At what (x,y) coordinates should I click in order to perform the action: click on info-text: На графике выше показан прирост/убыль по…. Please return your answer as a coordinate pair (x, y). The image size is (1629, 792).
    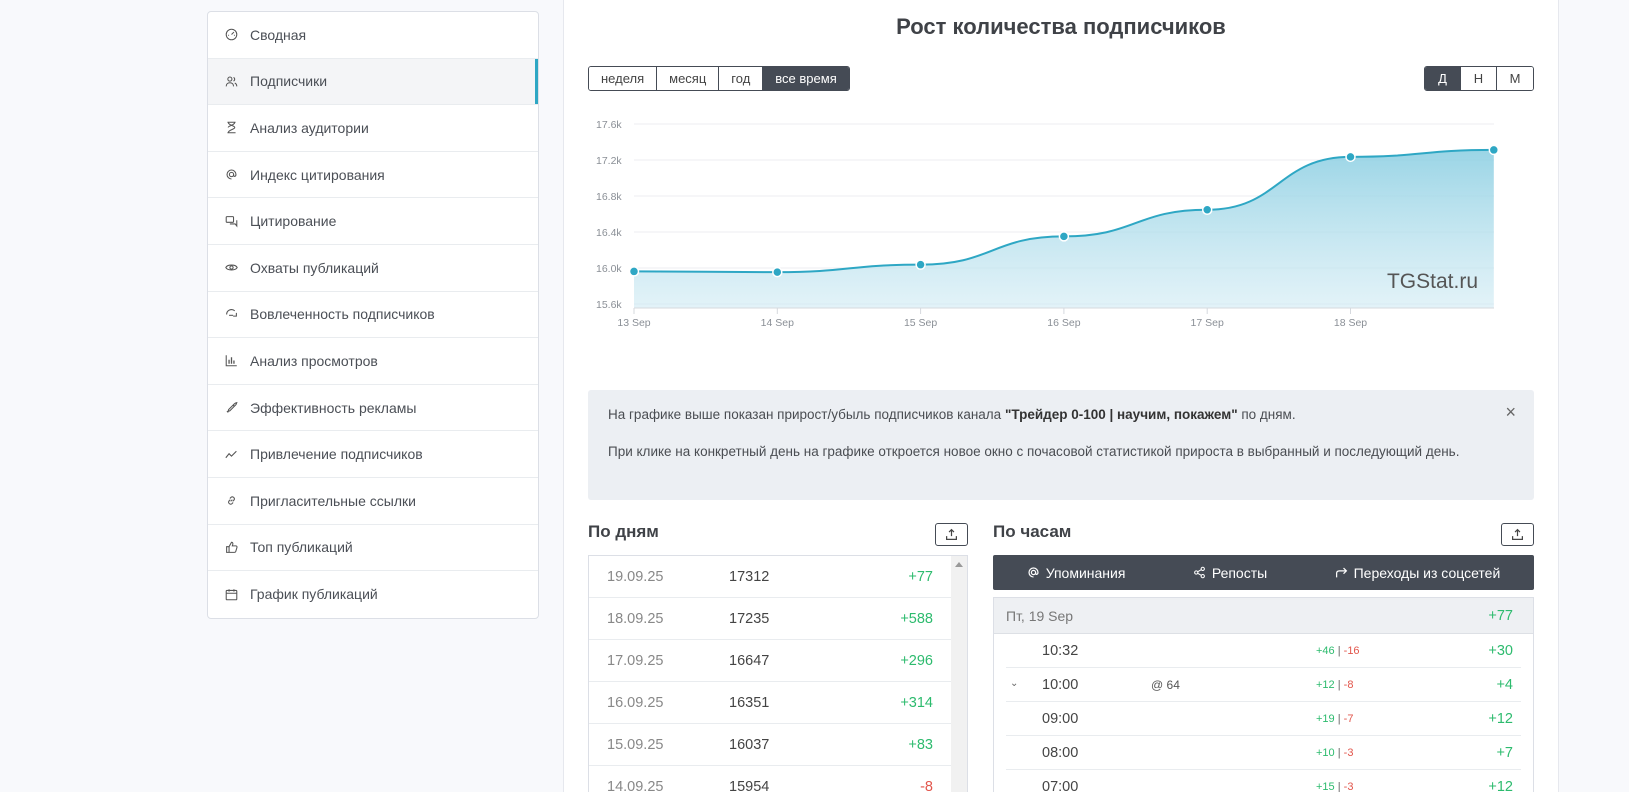
    Looking at the image, I should click on (806, 414).